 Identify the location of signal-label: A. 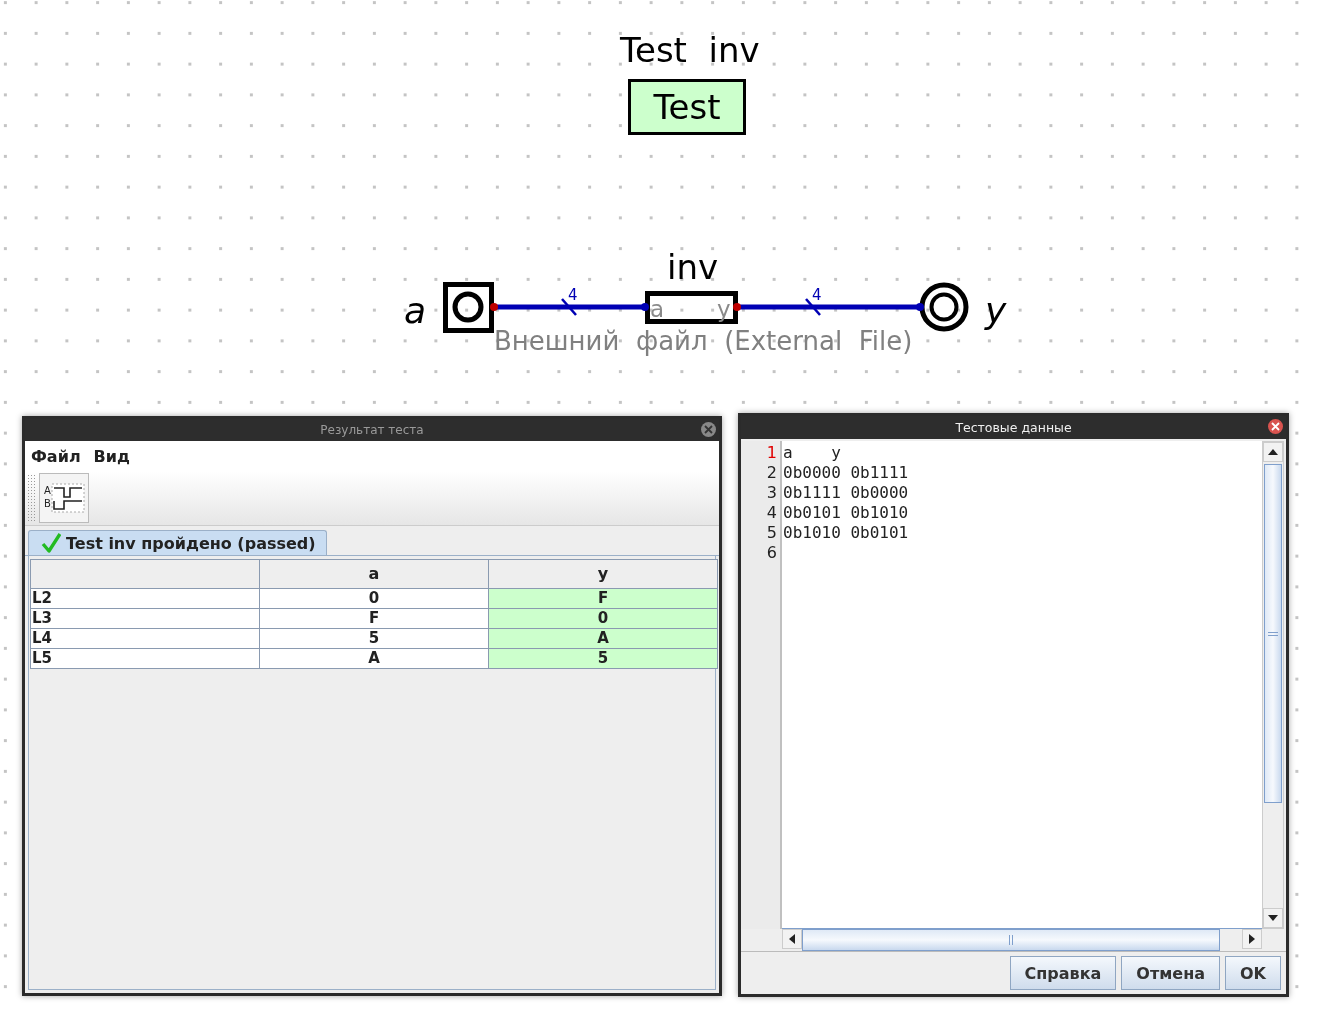
(47, 490).